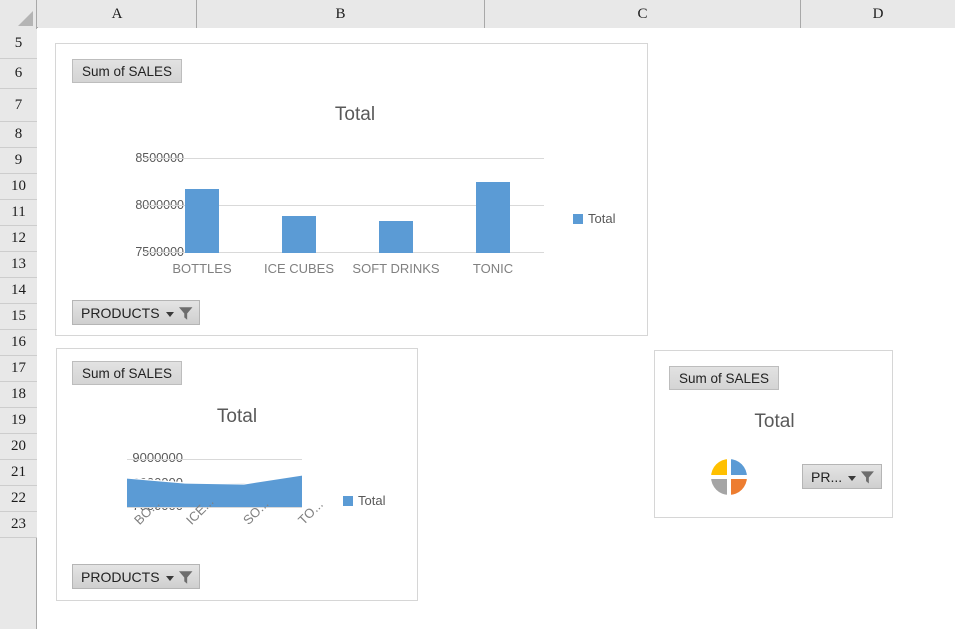 The width and height of the screenshot is (955, 629). I want to click on row-header-22: 22, so click(18, 499).